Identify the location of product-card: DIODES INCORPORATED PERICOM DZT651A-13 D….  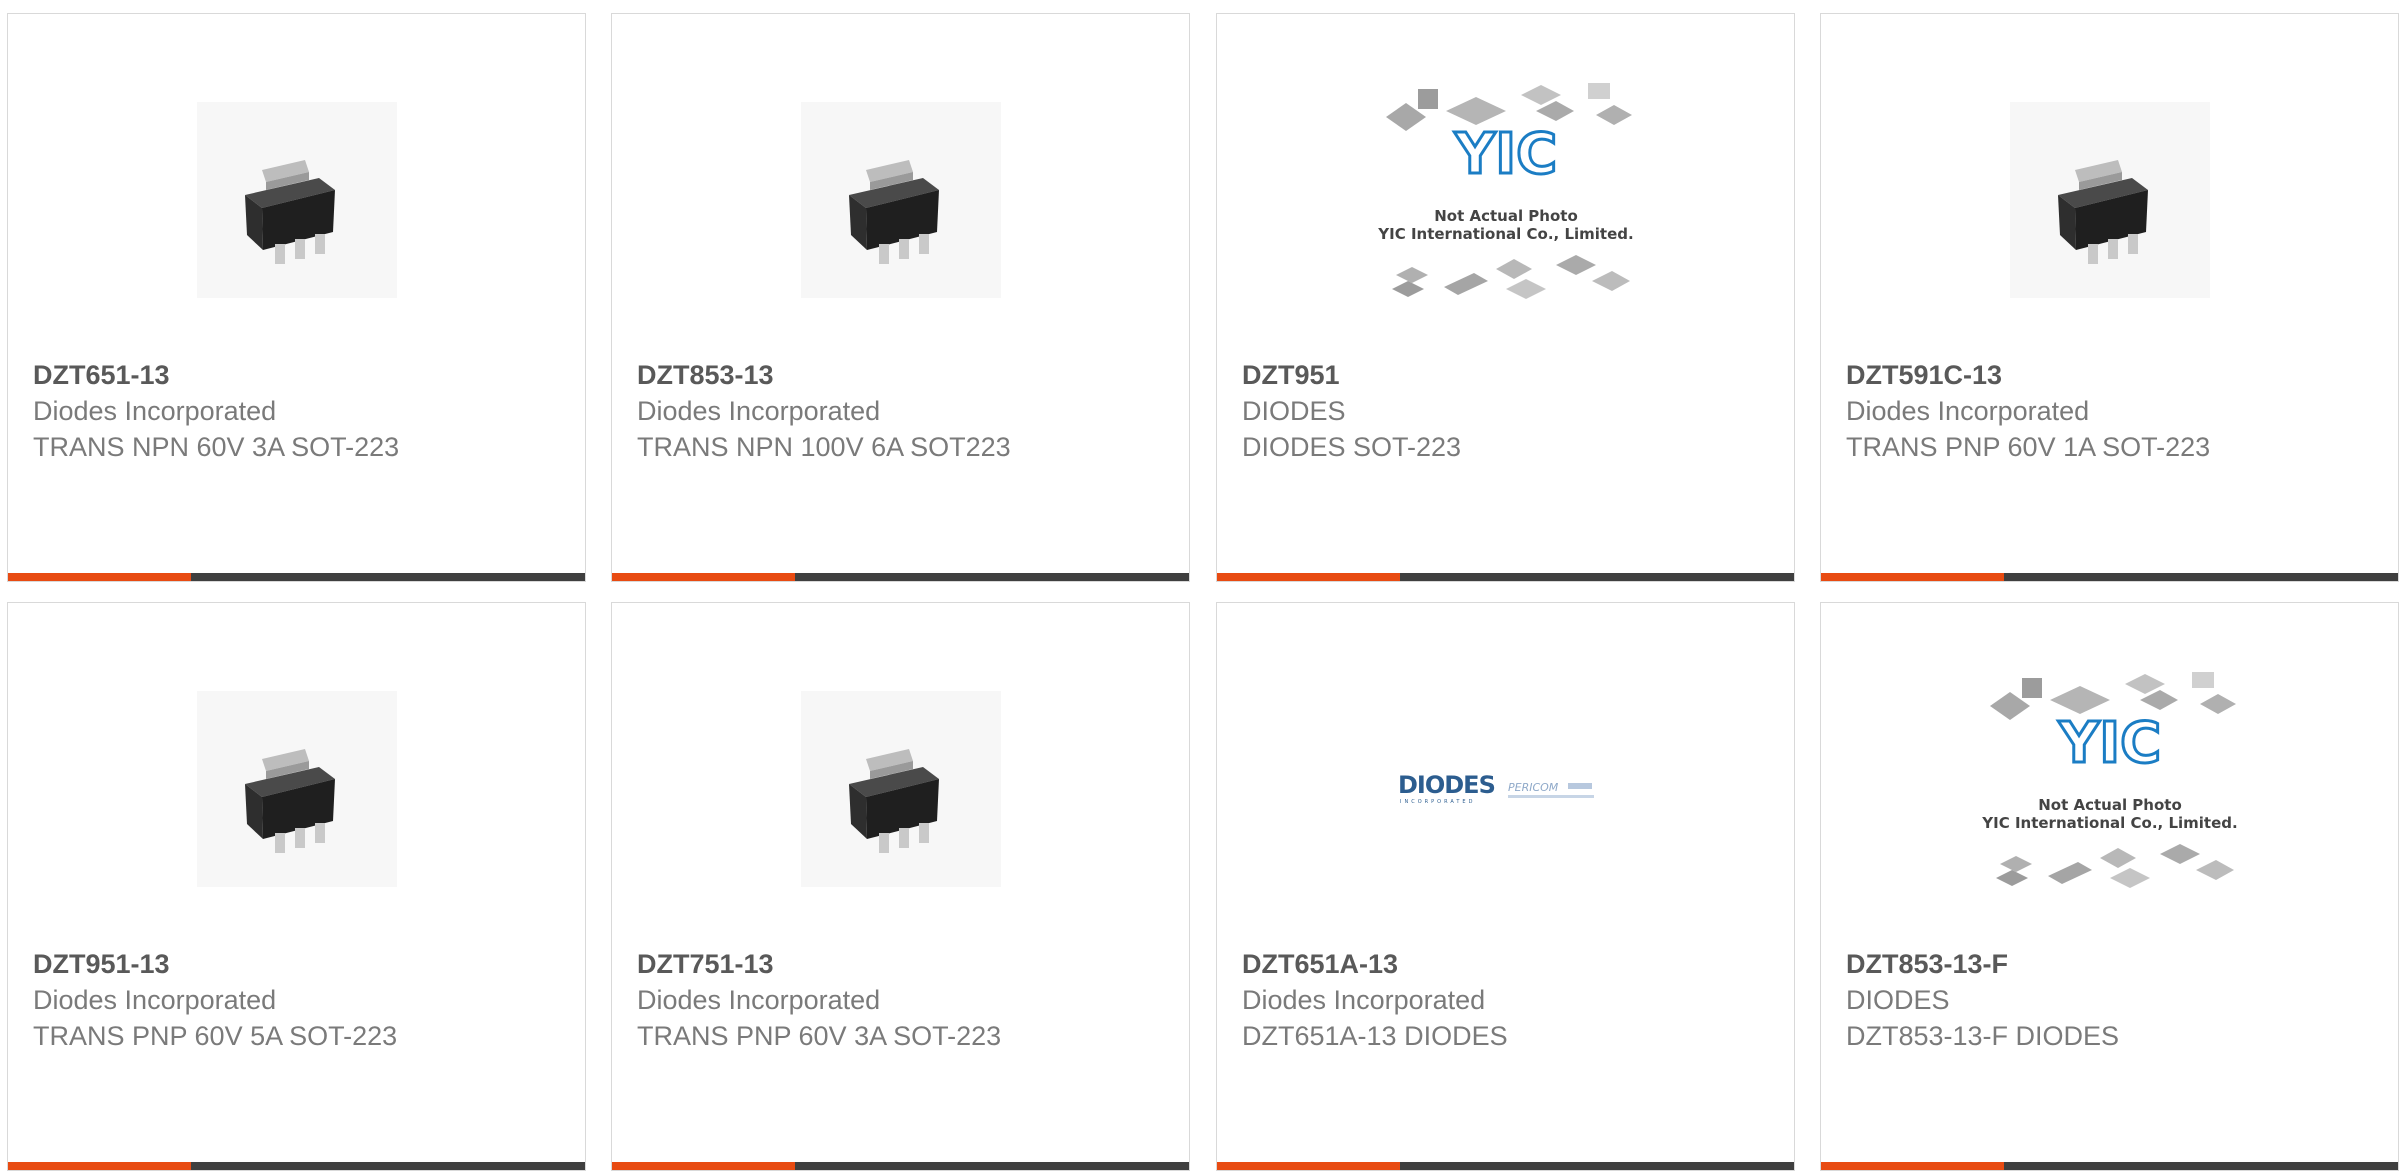
(1505, 886).